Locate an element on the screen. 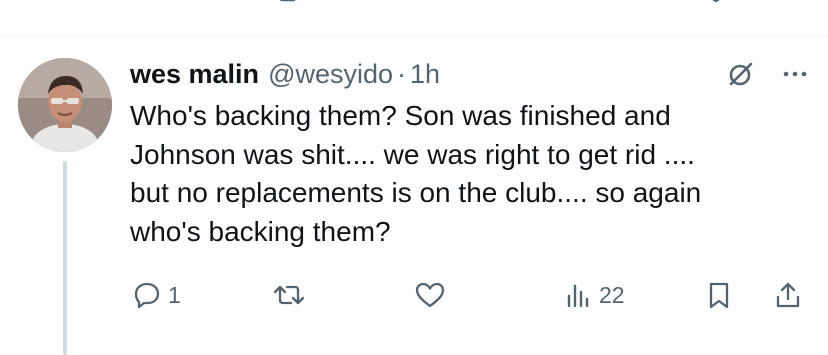 Image resolution: width=828 pixels, height=355 pixels. tweet-header: wes malin @wesyido · 1h is located at coordinates (285, 74).